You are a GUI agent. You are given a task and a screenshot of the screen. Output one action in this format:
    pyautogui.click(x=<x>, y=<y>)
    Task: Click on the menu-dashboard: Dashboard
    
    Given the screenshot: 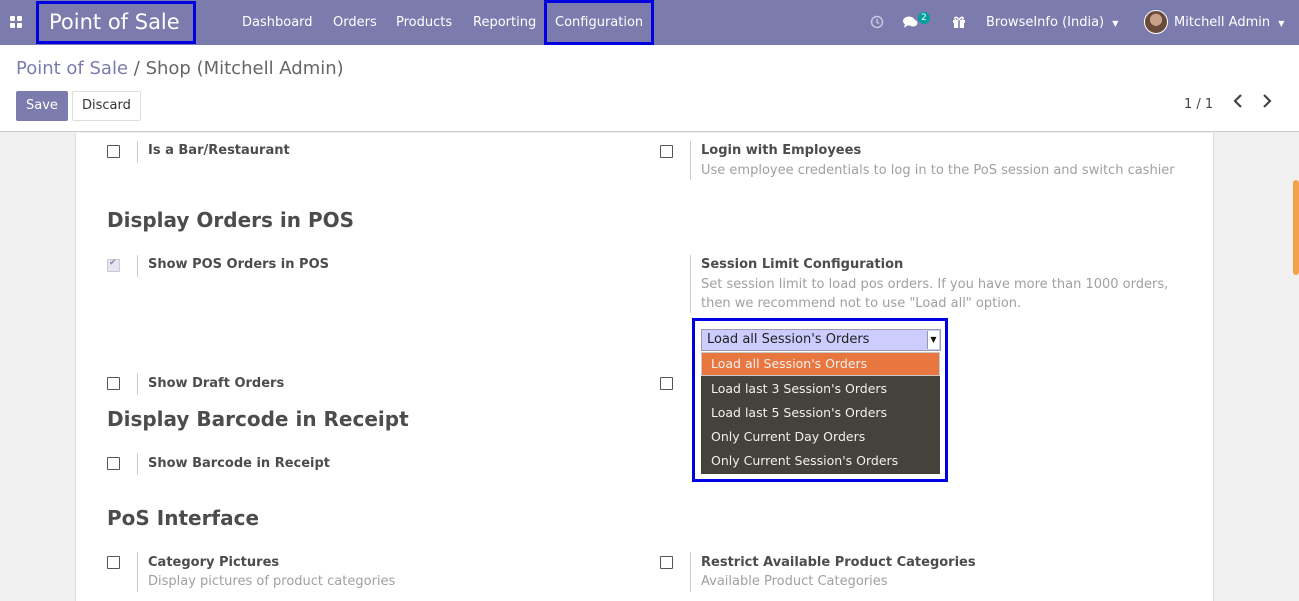 What is the action you would take?
    pyautogui.click(x=277, y=22)
    